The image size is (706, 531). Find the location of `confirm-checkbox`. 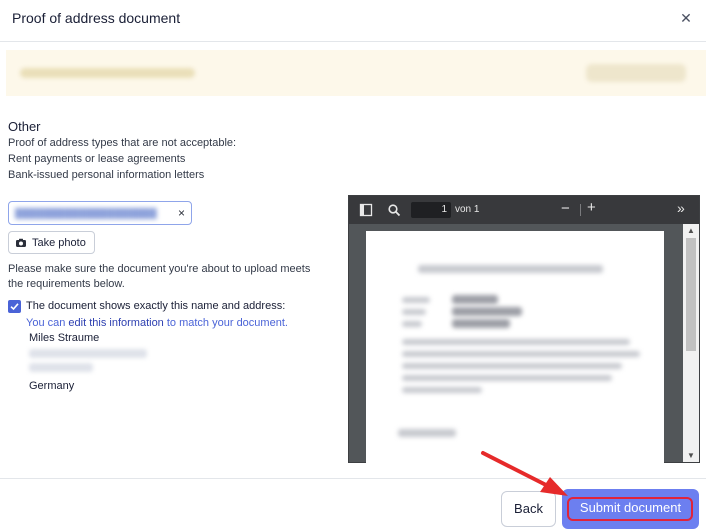

confirm-checkbox is located at coordinates (14, 306).